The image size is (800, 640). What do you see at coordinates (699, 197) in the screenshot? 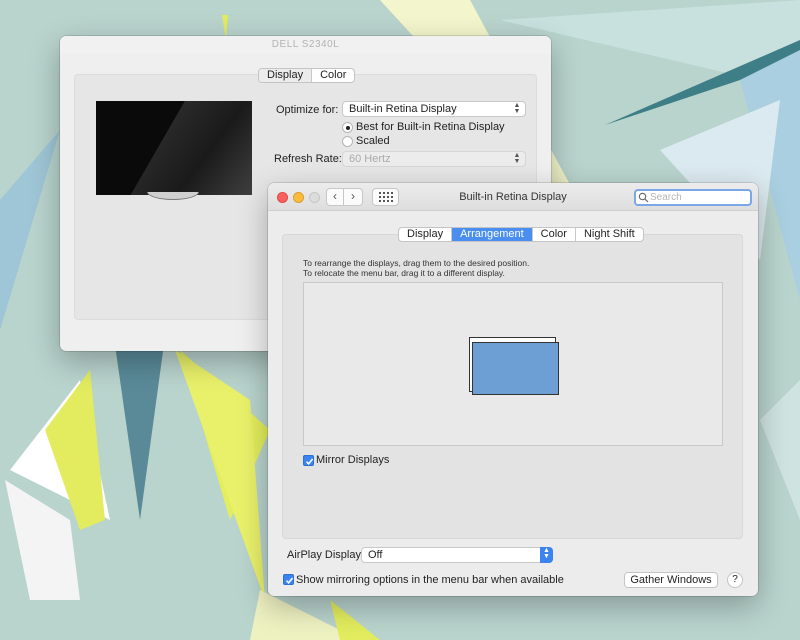
I see `search-input` at bounding box center [699, 197].